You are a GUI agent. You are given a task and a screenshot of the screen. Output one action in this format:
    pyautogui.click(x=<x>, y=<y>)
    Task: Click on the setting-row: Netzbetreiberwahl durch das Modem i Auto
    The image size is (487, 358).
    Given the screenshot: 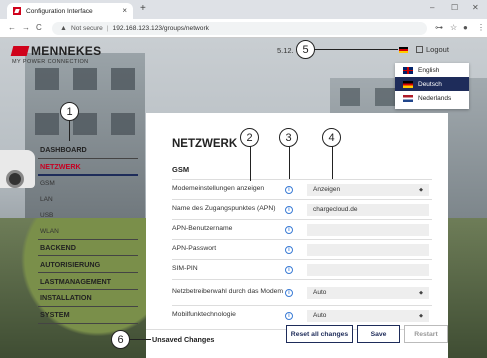 What is the action you would take?
    pyautogui.click(x=302, y=292)
    